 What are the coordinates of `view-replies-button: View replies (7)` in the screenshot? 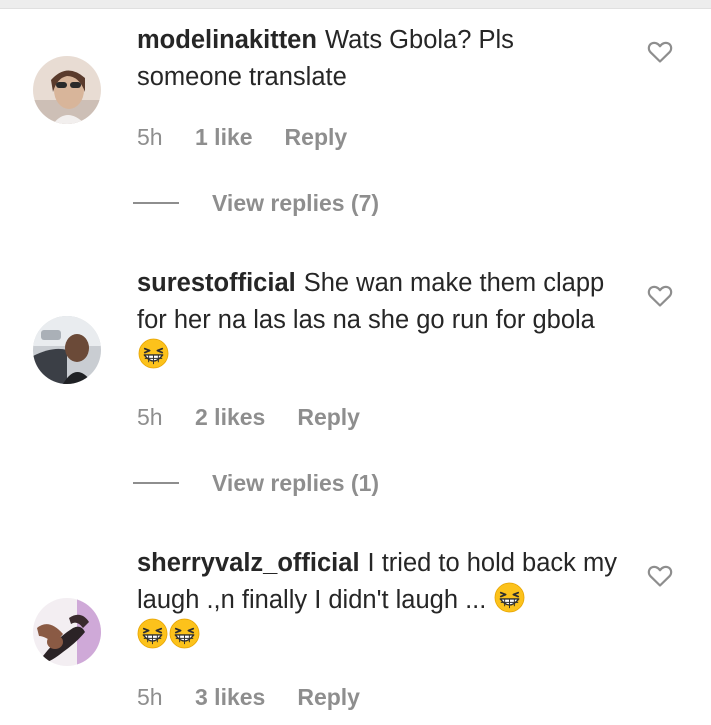 It's located at (256, 203).